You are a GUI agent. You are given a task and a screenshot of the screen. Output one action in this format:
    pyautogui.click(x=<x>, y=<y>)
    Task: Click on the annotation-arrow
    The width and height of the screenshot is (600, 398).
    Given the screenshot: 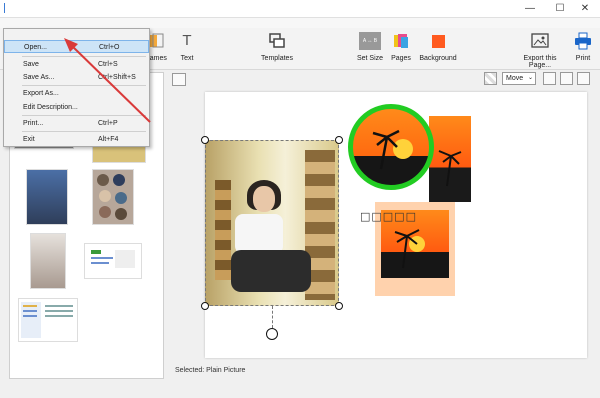 What is the action you would take?
    pyautogui.click(x=107, y=80)
    